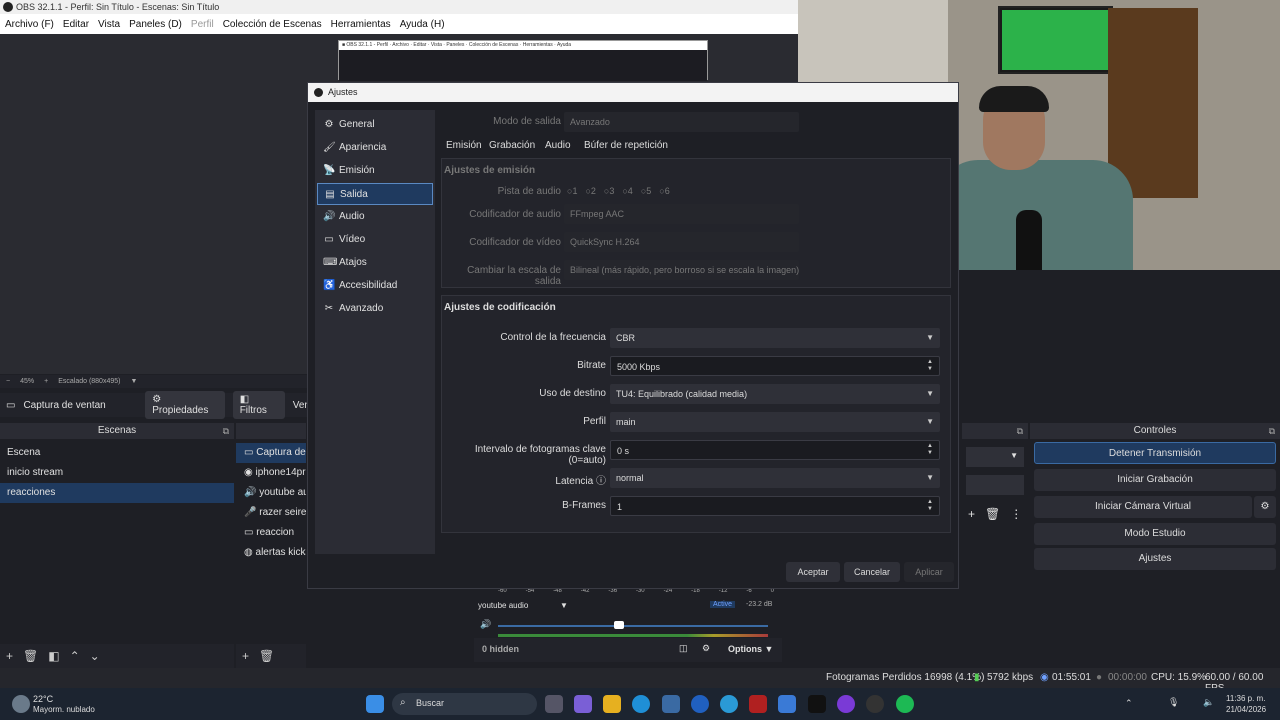 The image size is (1280, 720). I want to click on start-virtual-cam-button: Iniciar Cámara Virtual, so click(1143, 507).